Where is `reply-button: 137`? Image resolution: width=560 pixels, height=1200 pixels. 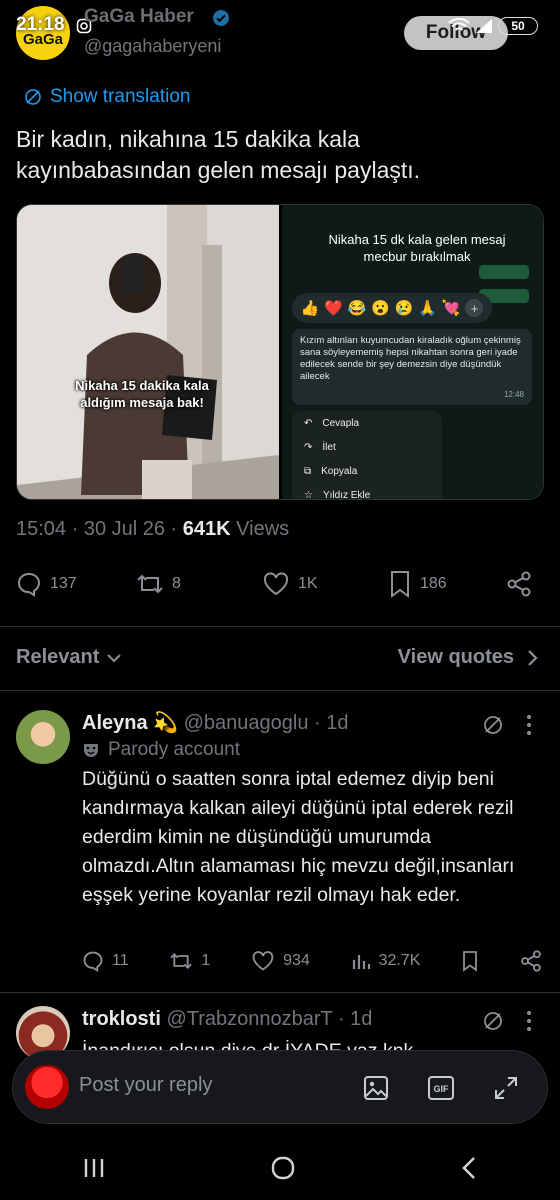
reply-button: 137 is located at coordinates (76, 584).